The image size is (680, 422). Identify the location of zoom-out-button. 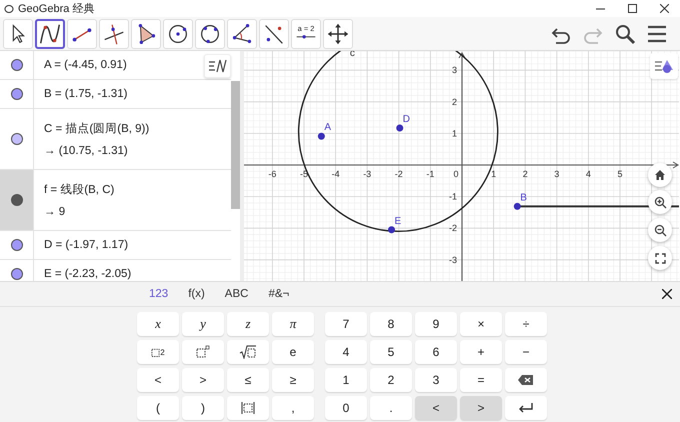
(660, 230).